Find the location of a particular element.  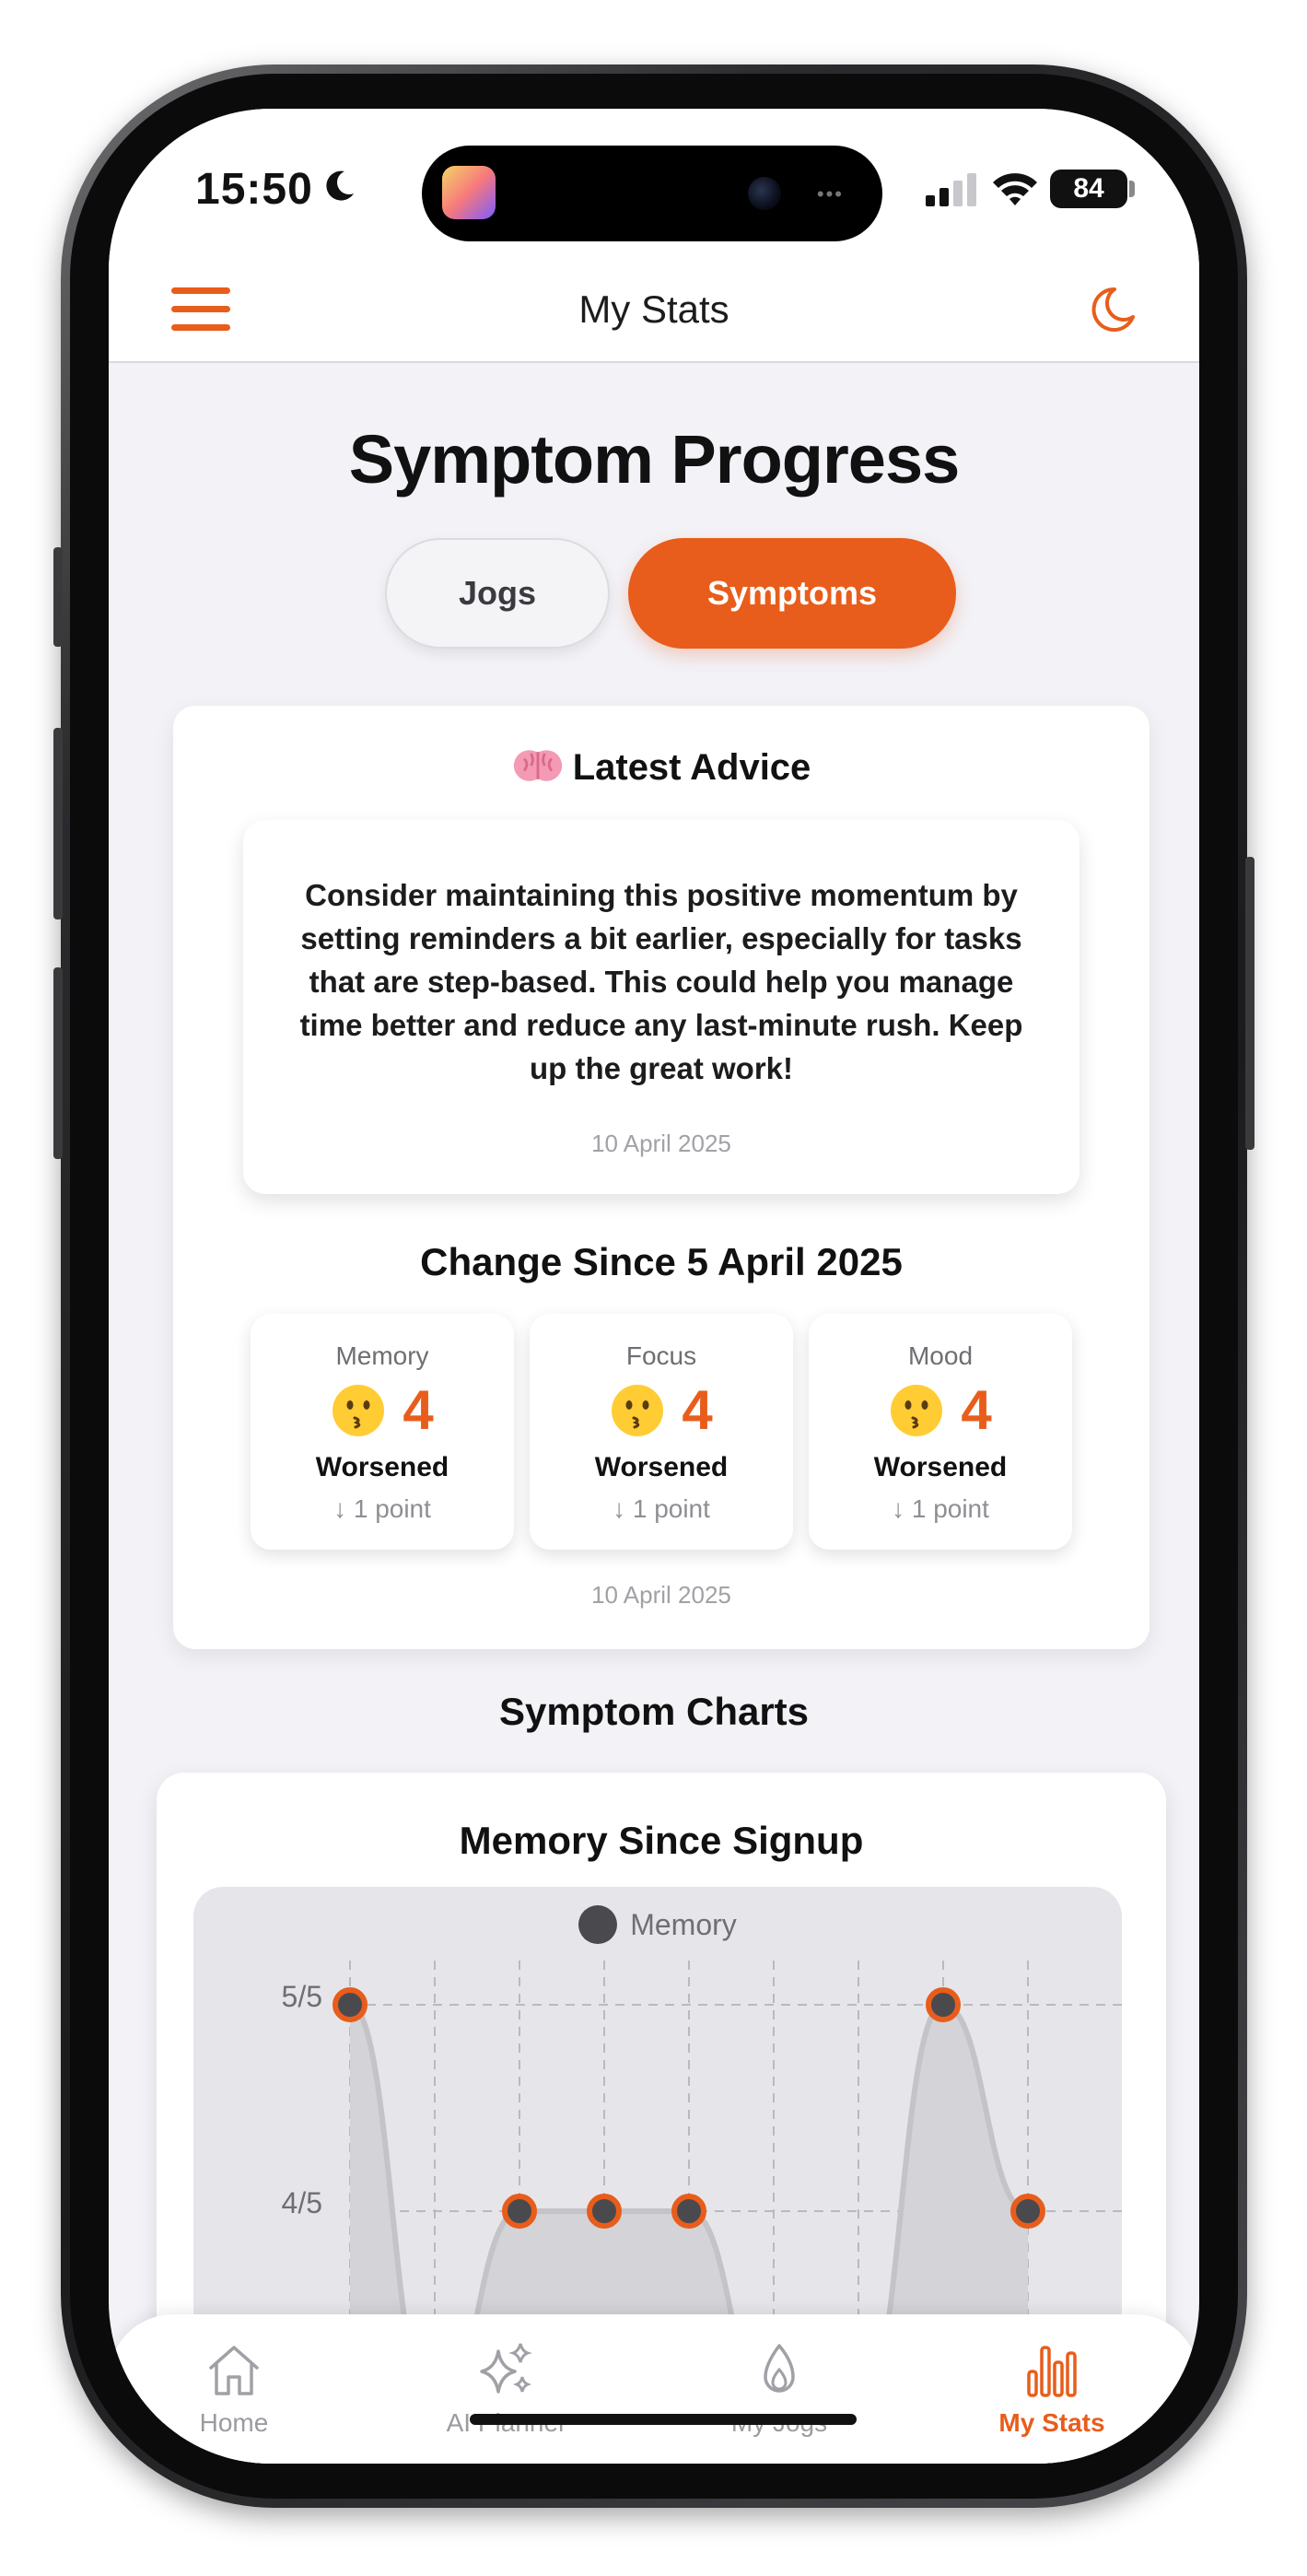

brain-icon is located at coordinates (538, 765).